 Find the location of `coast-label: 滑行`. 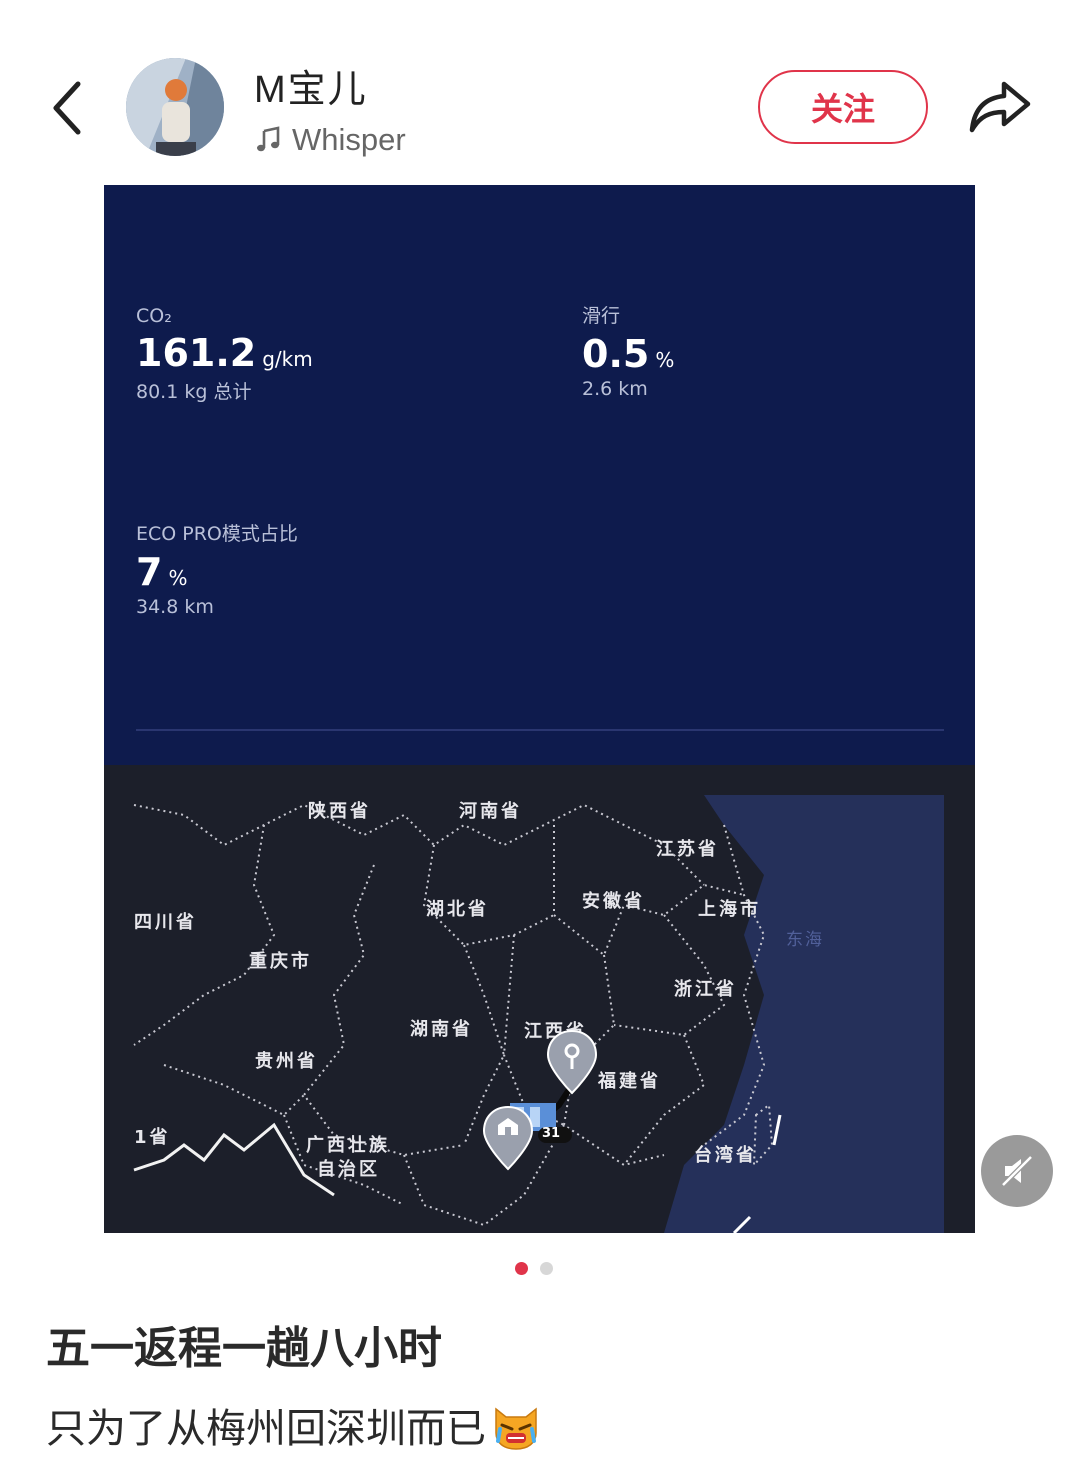

coast-label: 滑行 is located at coordinates (601, 316).